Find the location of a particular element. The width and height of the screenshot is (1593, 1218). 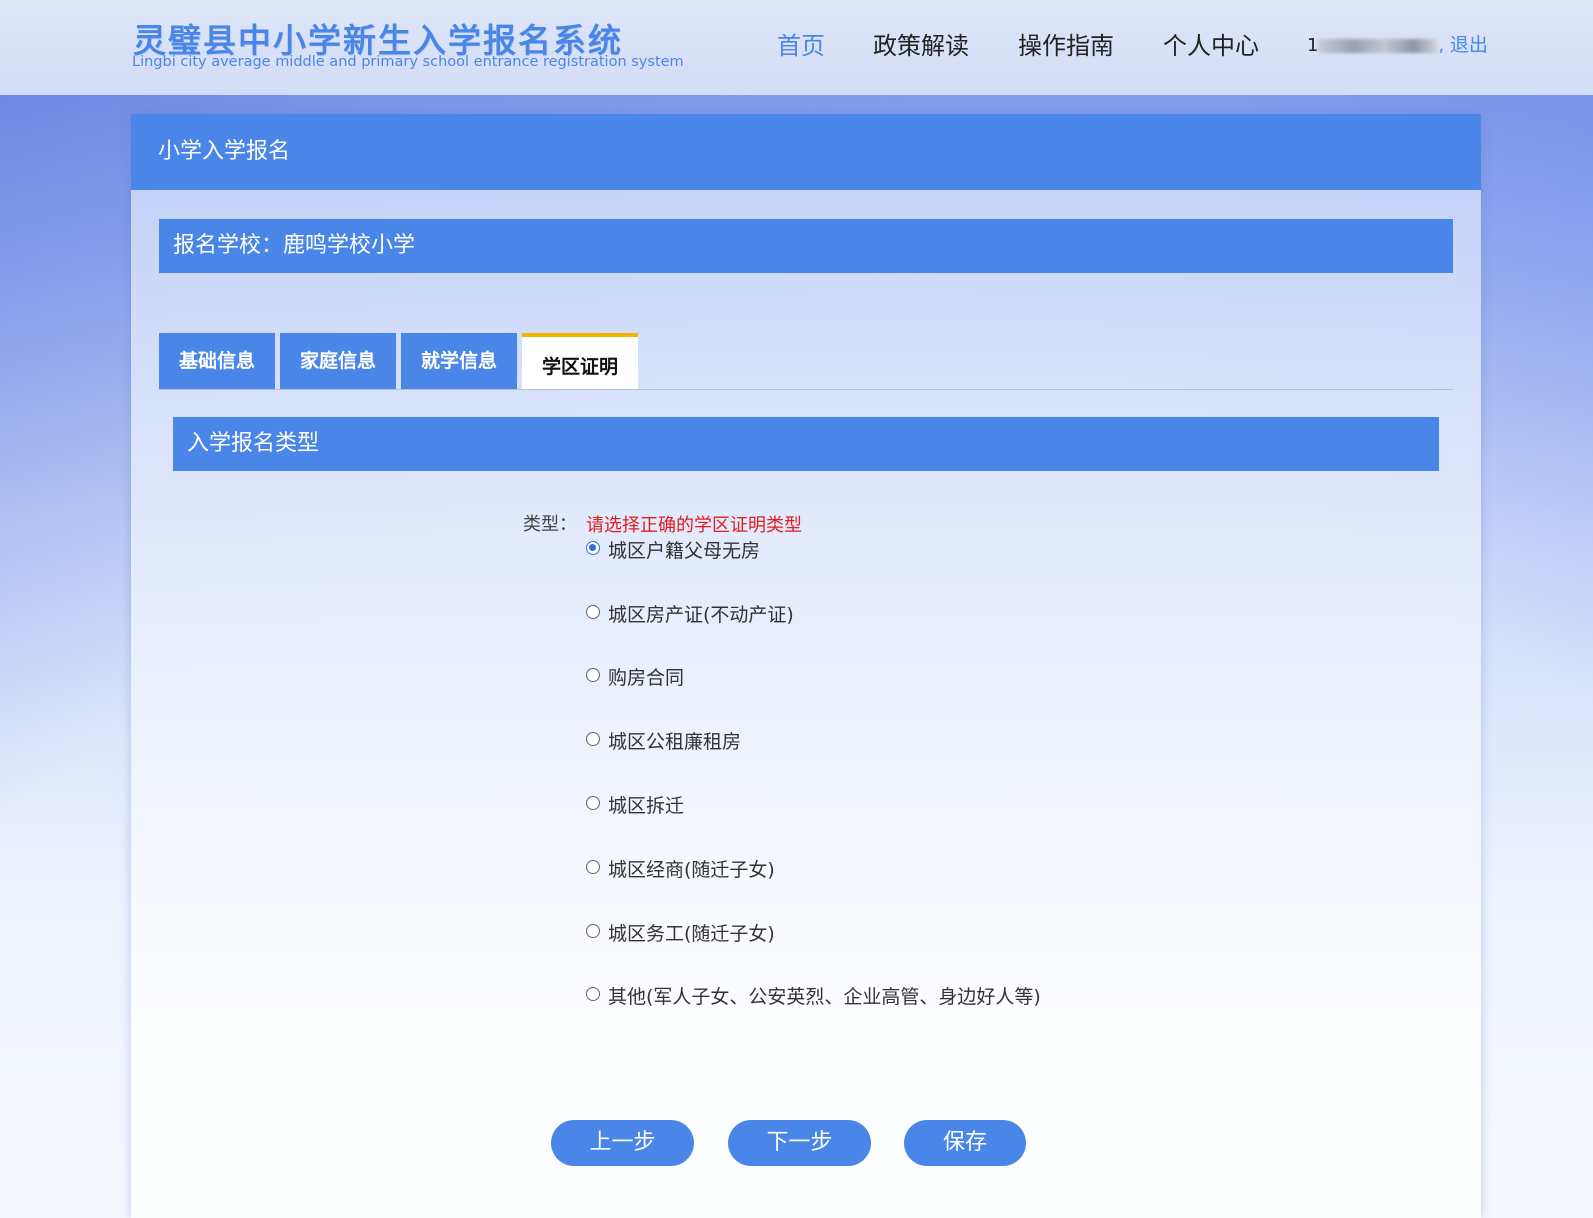

tab-school-info: 就学信息 is located at coordinates (459, 361).